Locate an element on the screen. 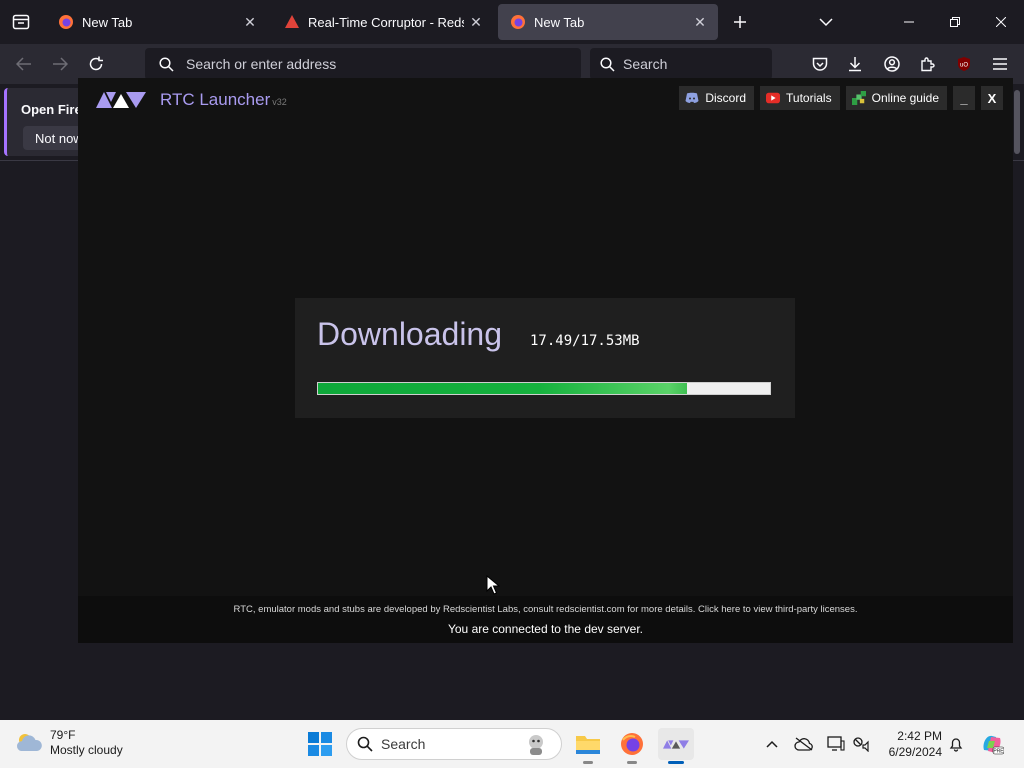 This screenshot has height=768, width=1024. window-controls is located at coordinates (955, 22).